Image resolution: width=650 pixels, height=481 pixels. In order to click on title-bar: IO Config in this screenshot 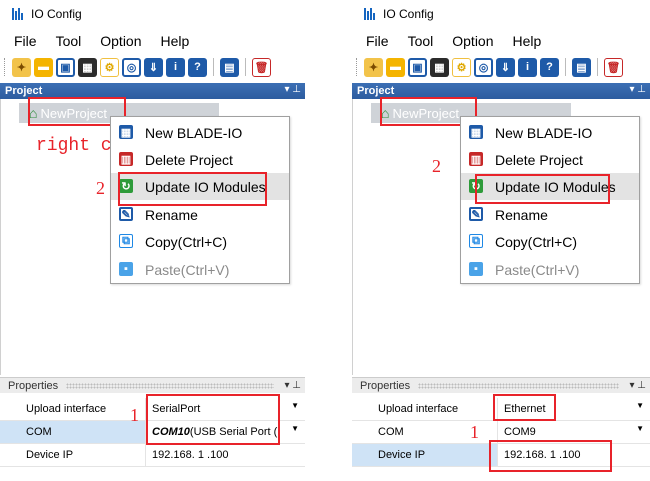, I will do `click(152, 14)`.